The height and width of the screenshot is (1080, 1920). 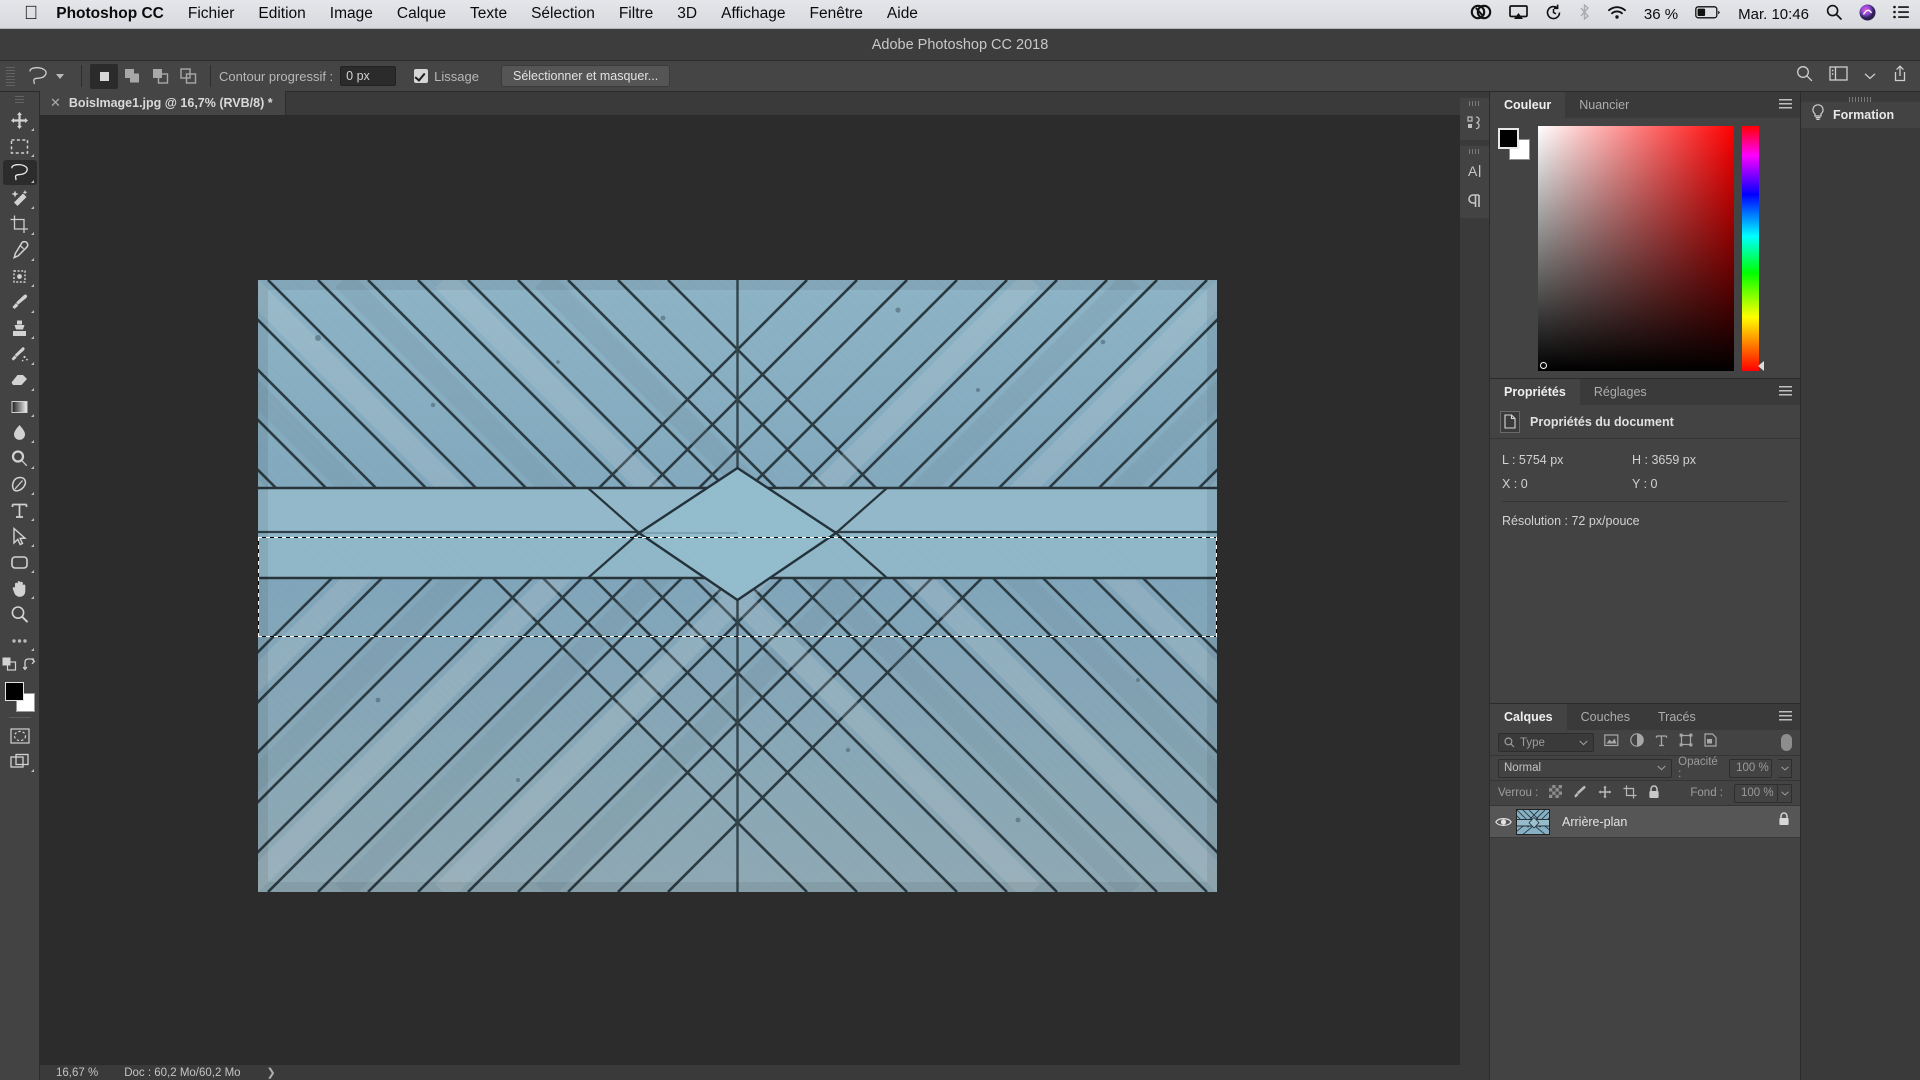 I want to click on lock-transparent-icon, so click(x=1556, y=793).